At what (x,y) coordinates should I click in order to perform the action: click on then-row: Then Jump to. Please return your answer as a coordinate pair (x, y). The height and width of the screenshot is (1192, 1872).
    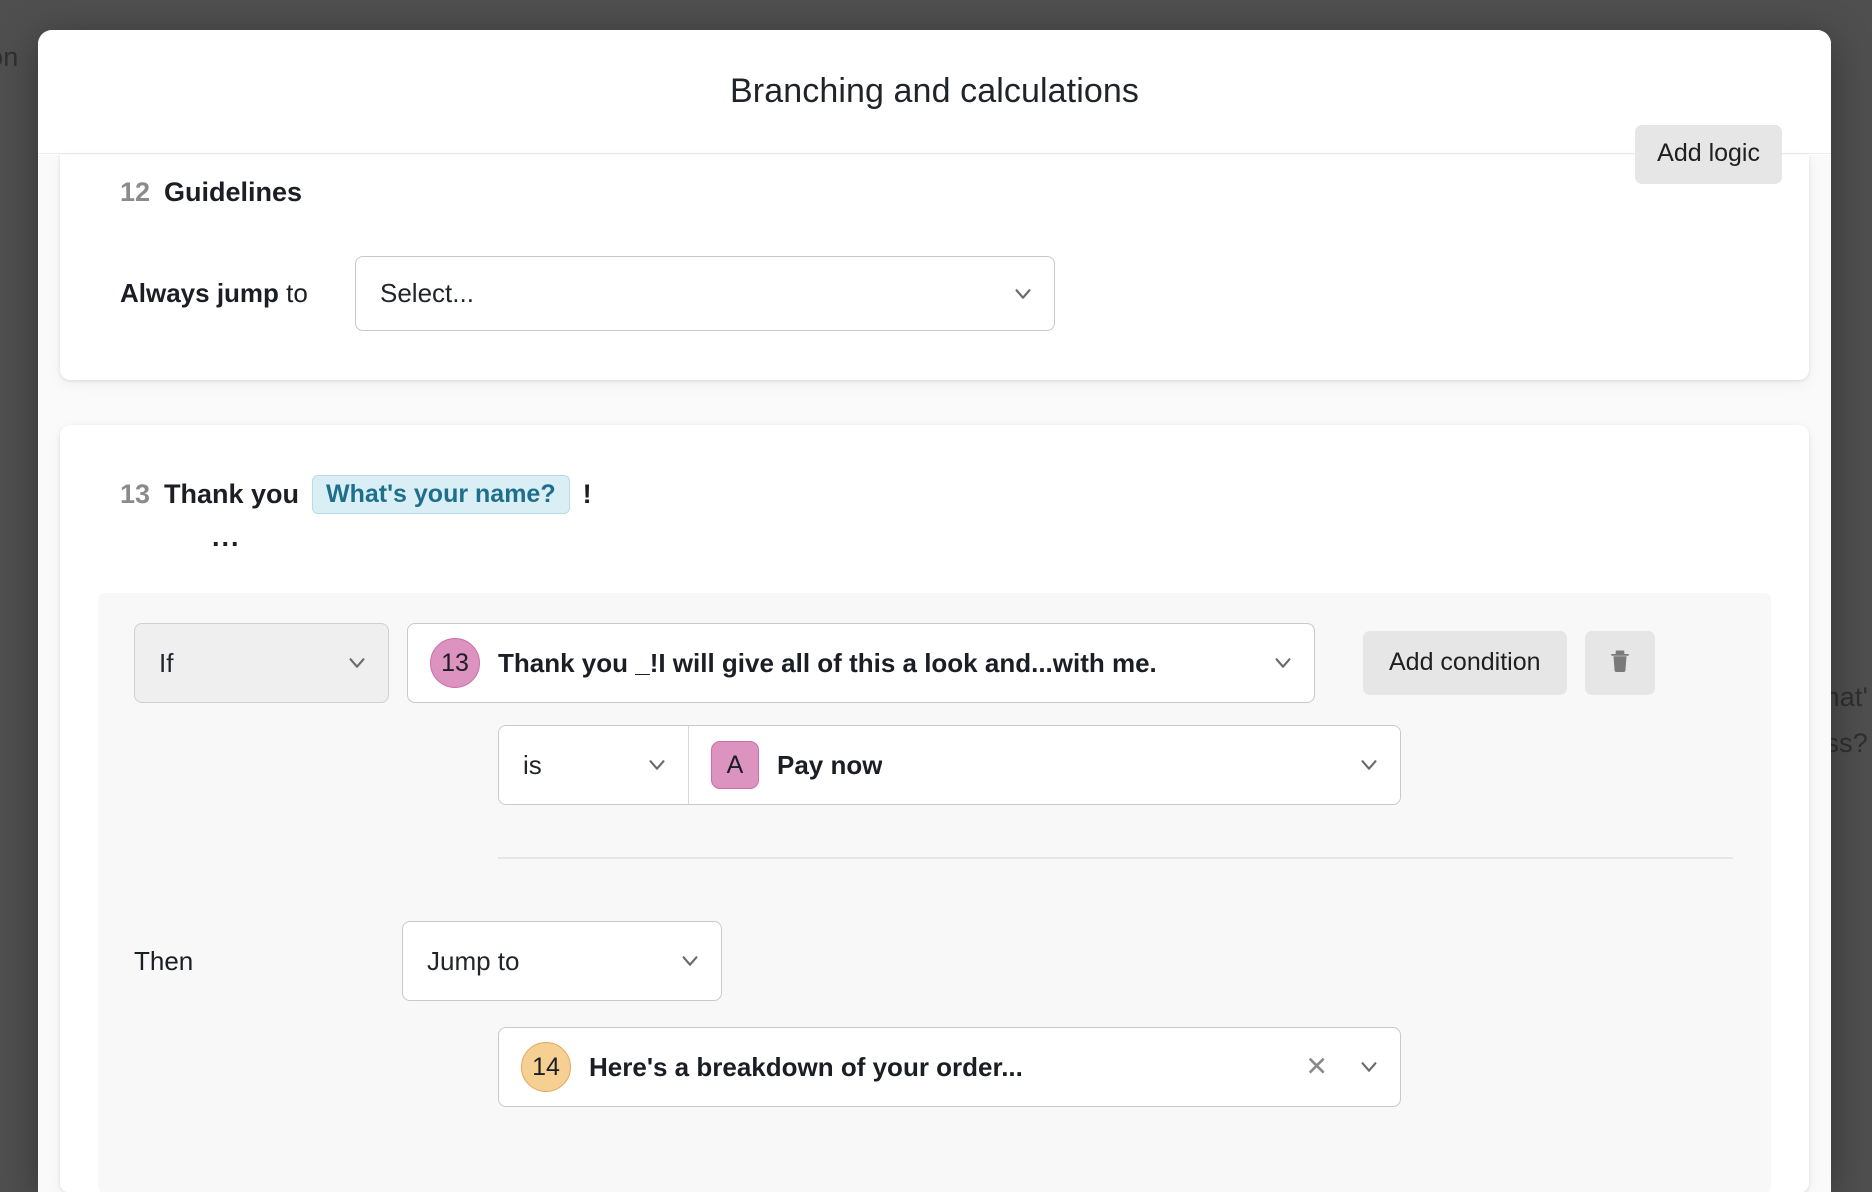
    Looking at the image, I should click on (934, 961).